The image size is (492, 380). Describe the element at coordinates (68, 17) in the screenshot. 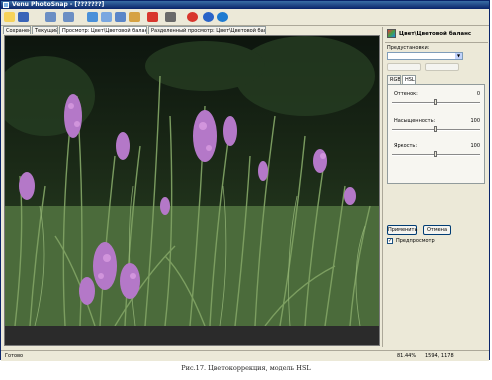

I see `redo-icon` at that location.